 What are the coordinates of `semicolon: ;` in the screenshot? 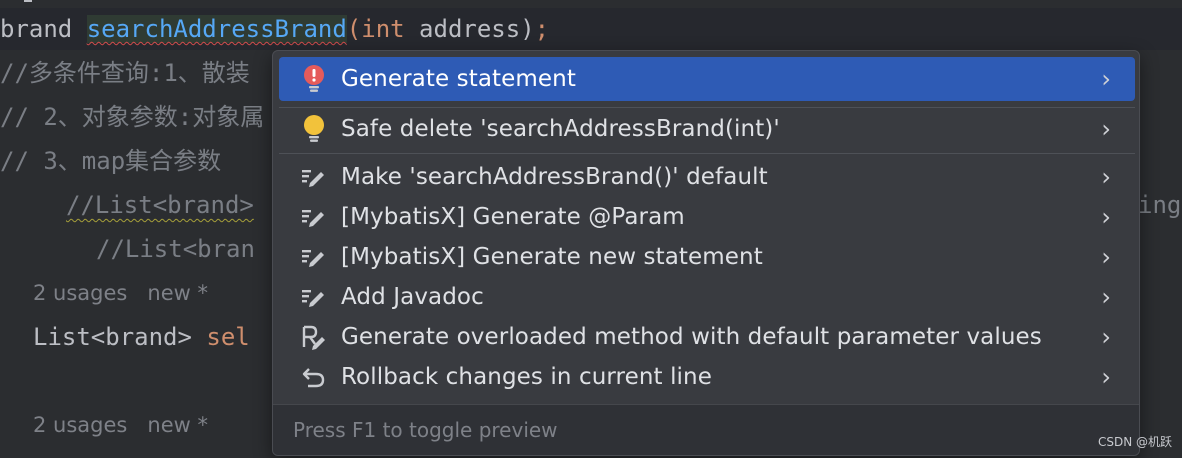 It's located at (542, 29).